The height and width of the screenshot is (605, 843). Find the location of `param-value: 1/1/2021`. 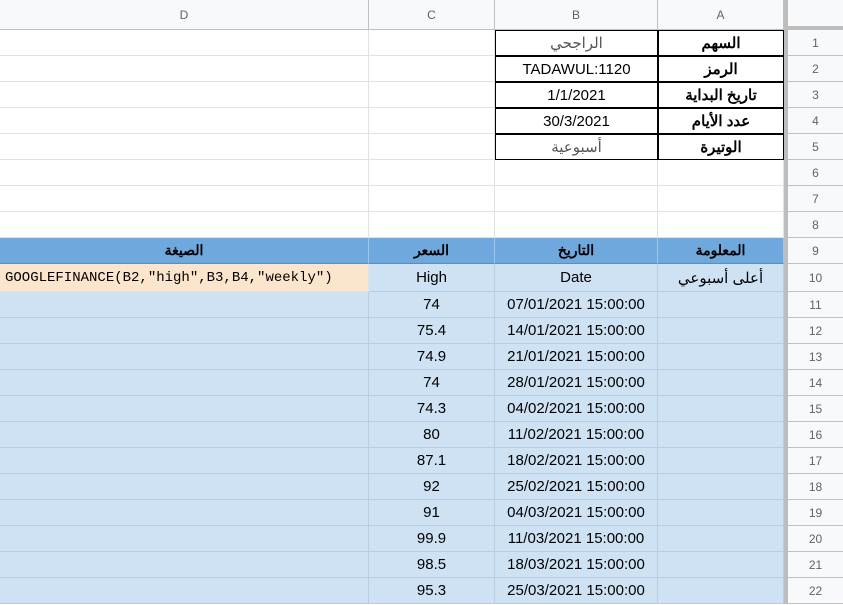

param-value: 1/1/2021 is located at coordinates (576, 95).